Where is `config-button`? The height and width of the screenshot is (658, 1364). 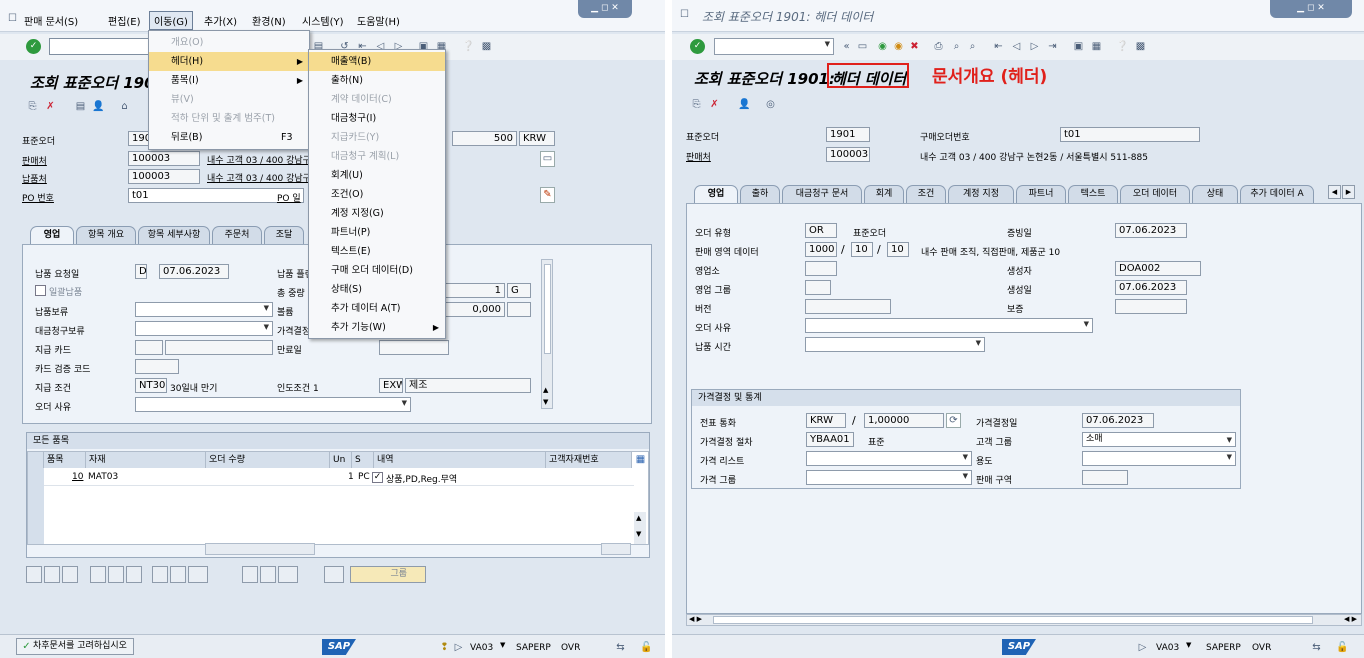
config-button is located at coordinates (250, 574).